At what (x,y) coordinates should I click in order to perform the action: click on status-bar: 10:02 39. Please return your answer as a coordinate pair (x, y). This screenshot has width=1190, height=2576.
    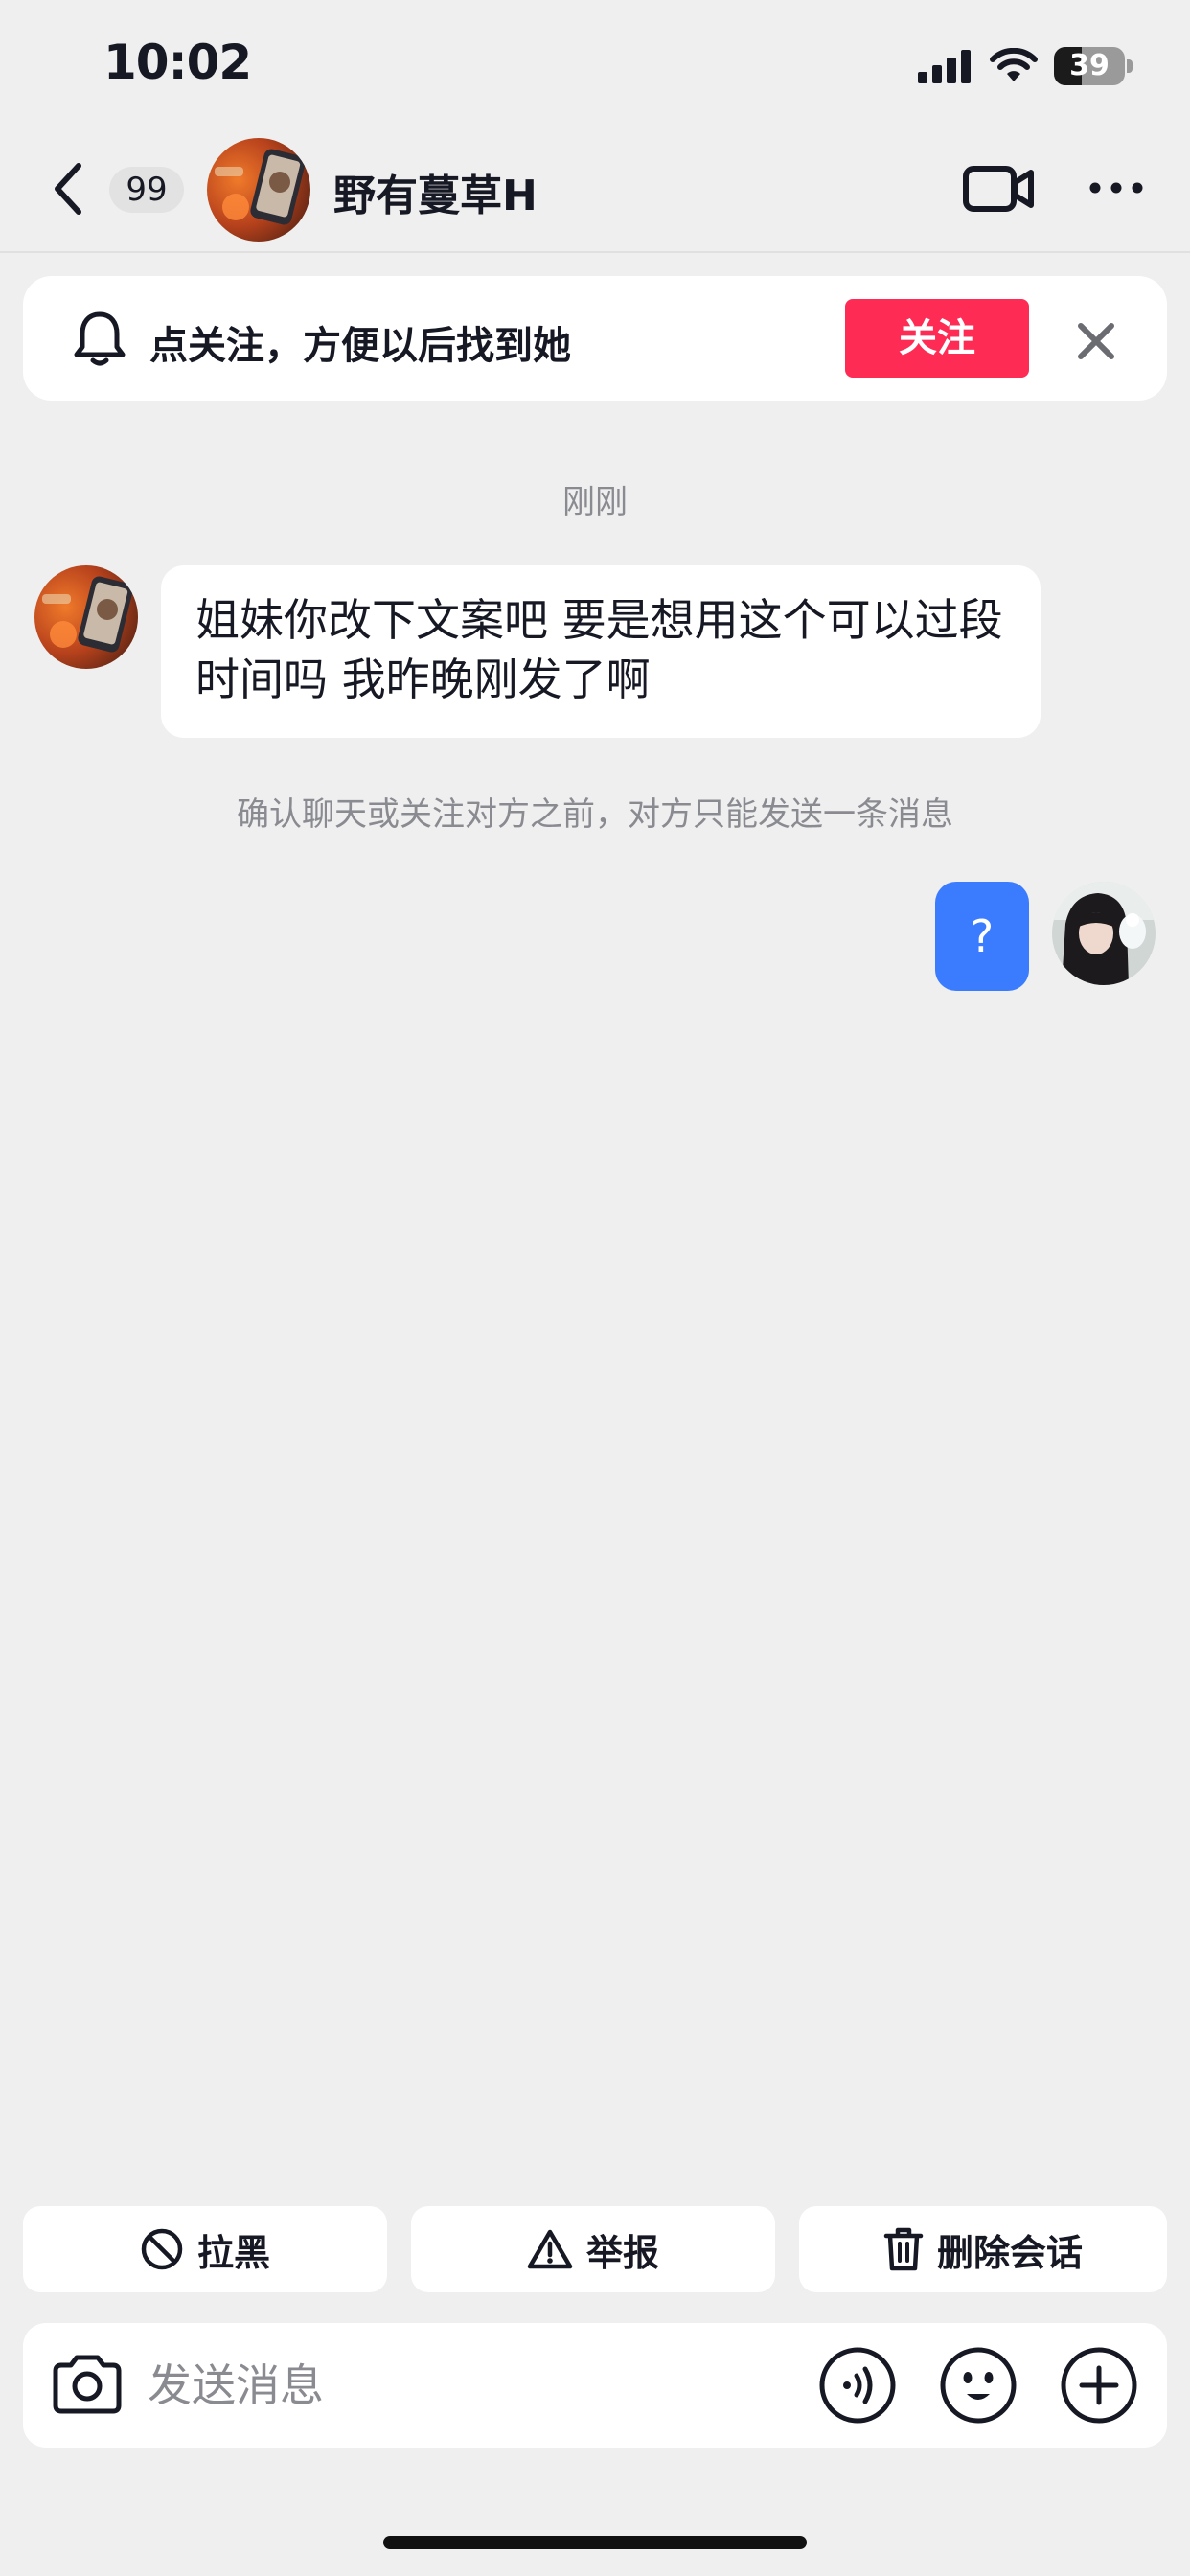
    Looking at the image, I should click on (595, 63).